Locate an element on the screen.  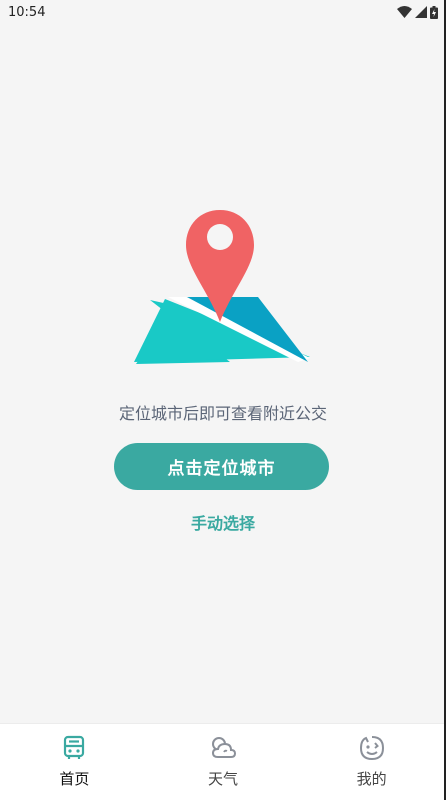
nav-item-home: 首页 is located at coordinates (74, 762).